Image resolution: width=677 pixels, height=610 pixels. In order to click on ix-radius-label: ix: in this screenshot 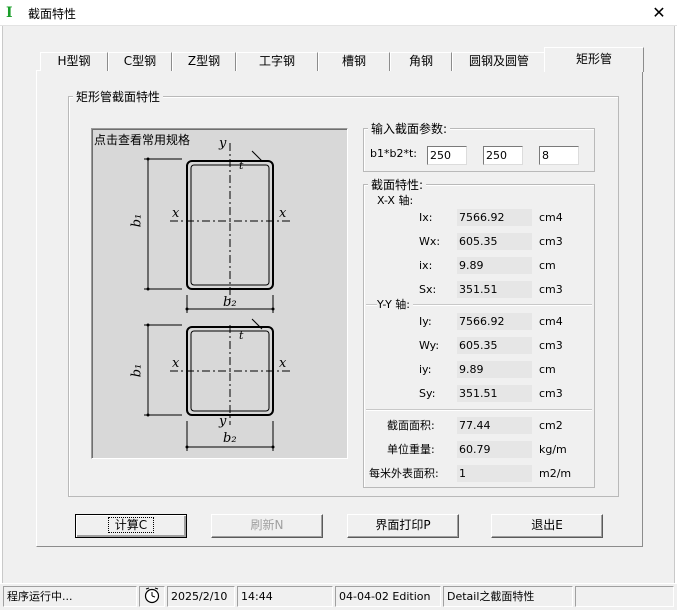, I will do `click(426, 265)`.